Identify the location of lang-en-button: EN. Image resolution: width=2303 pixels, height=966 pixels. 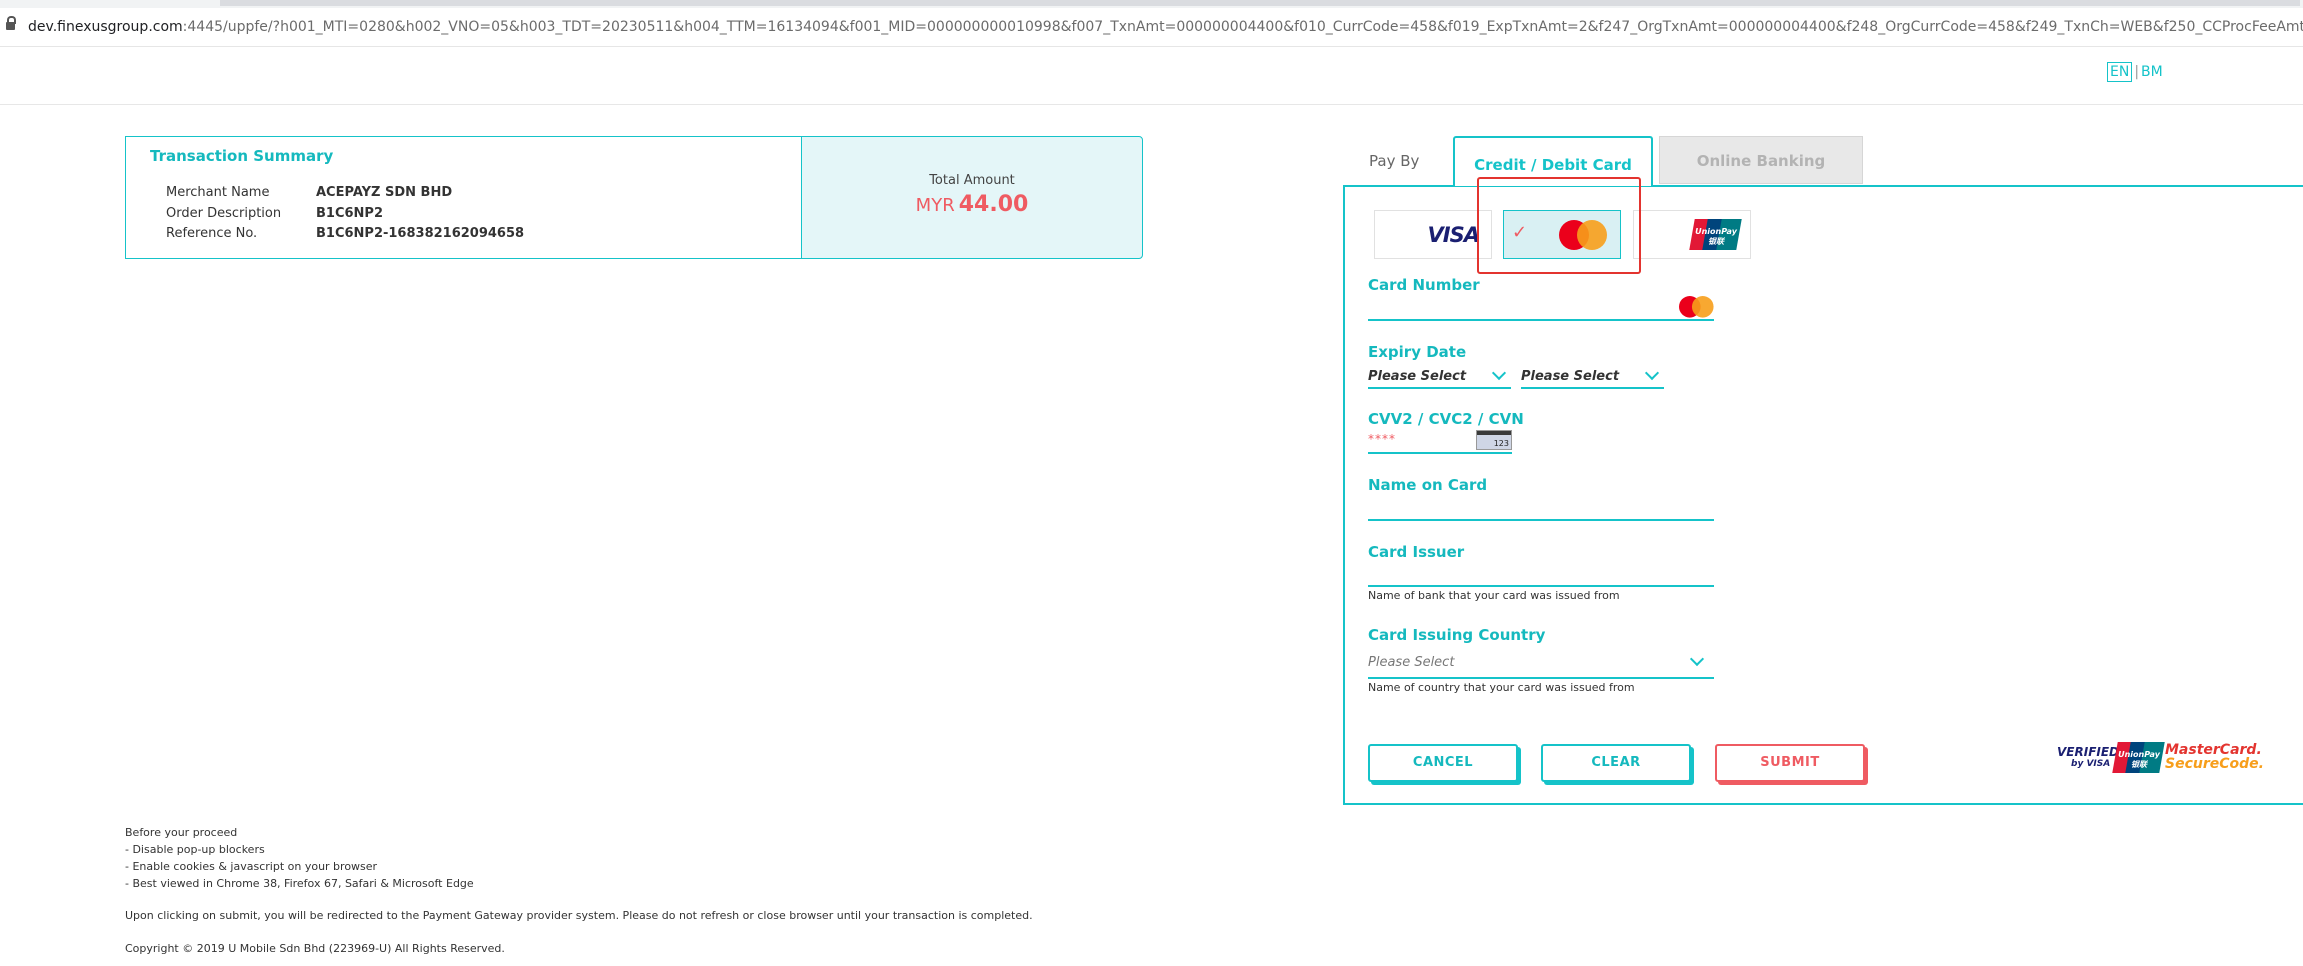
(2120, 72).